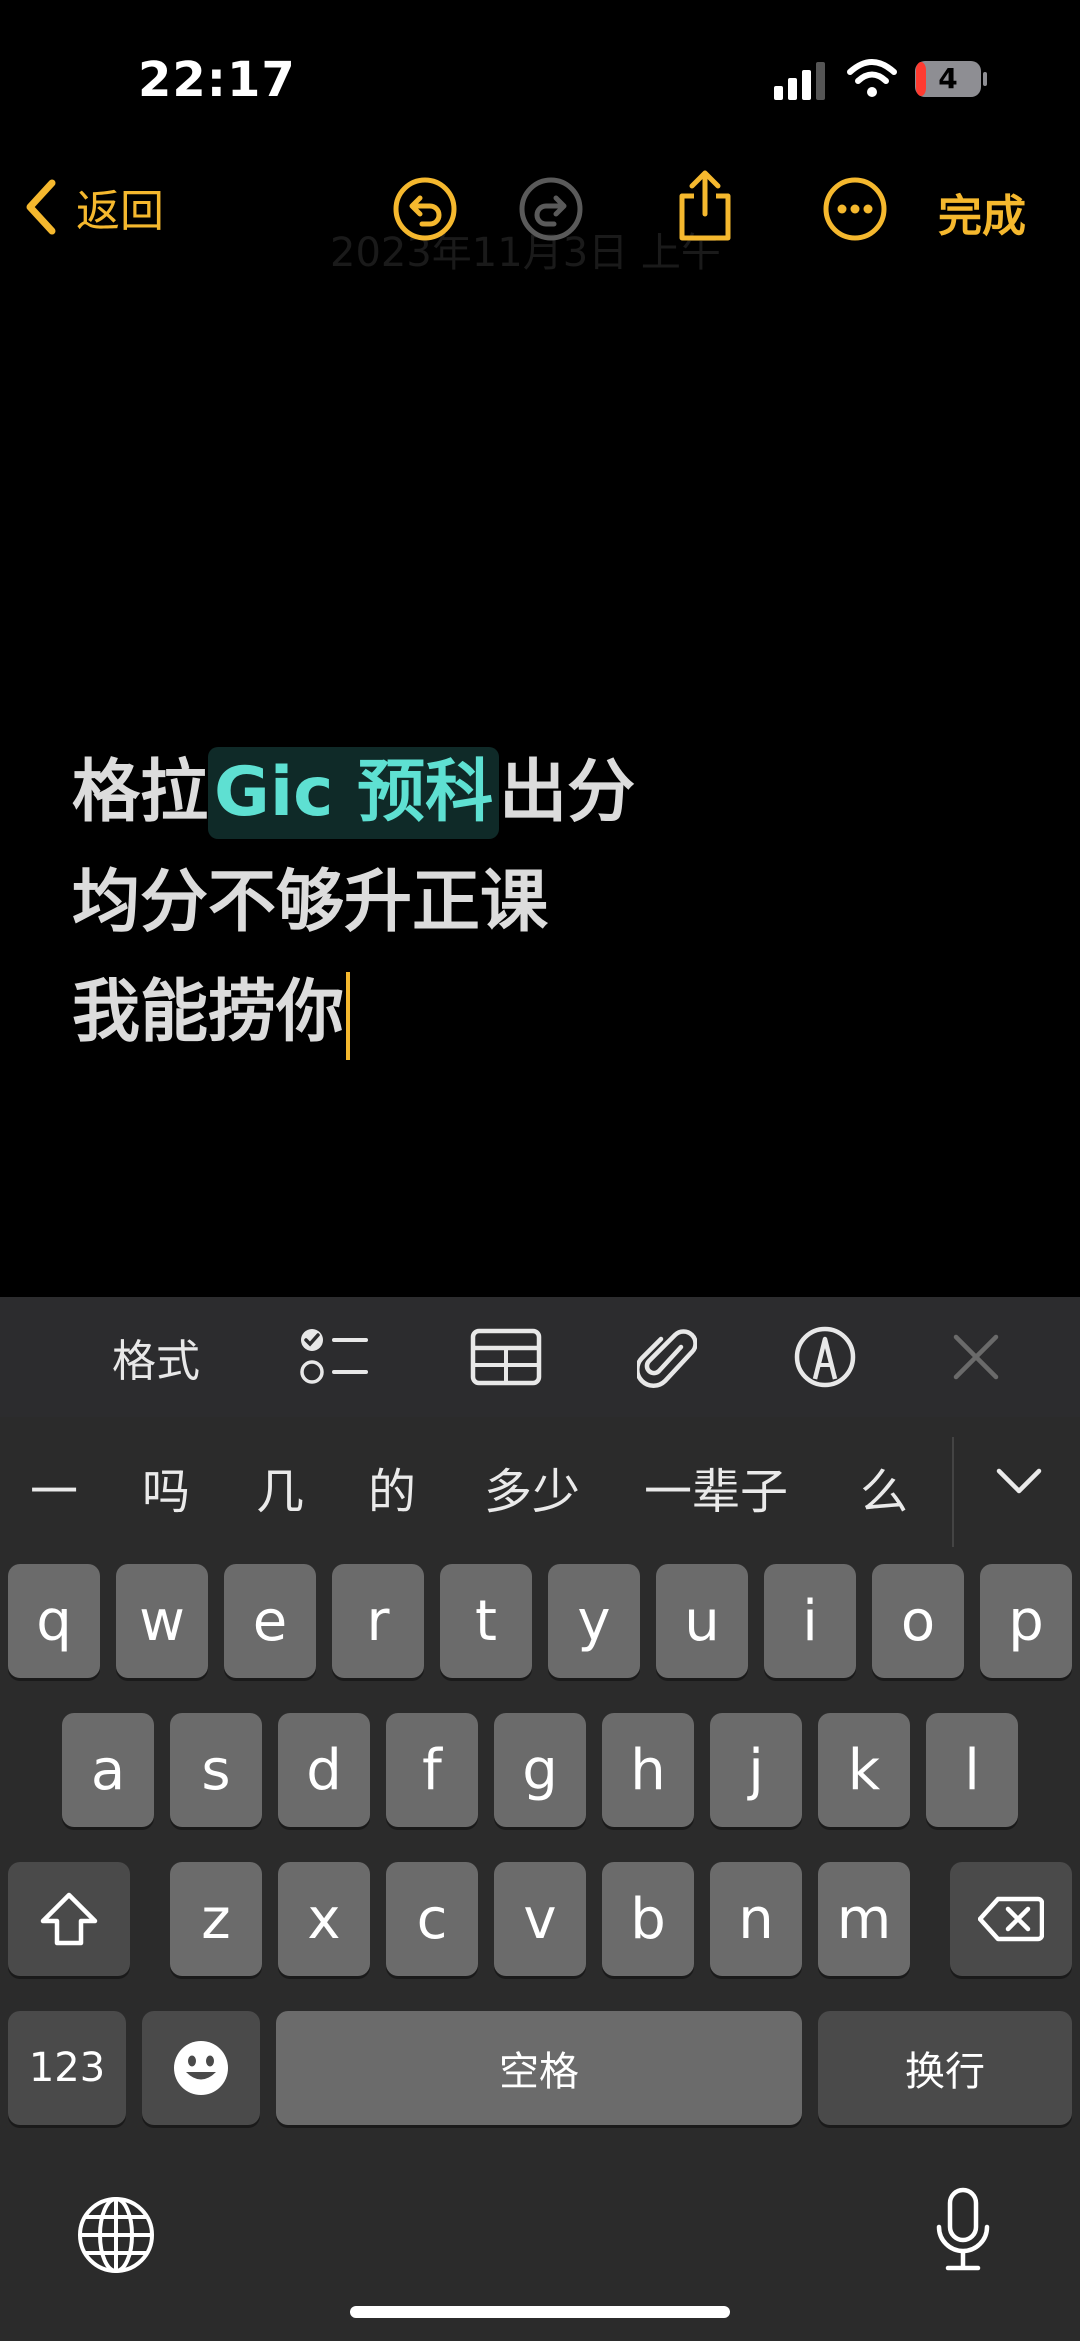 The image size is (1080, 2341). I want to click on key-x: x, so click(324, 1919).